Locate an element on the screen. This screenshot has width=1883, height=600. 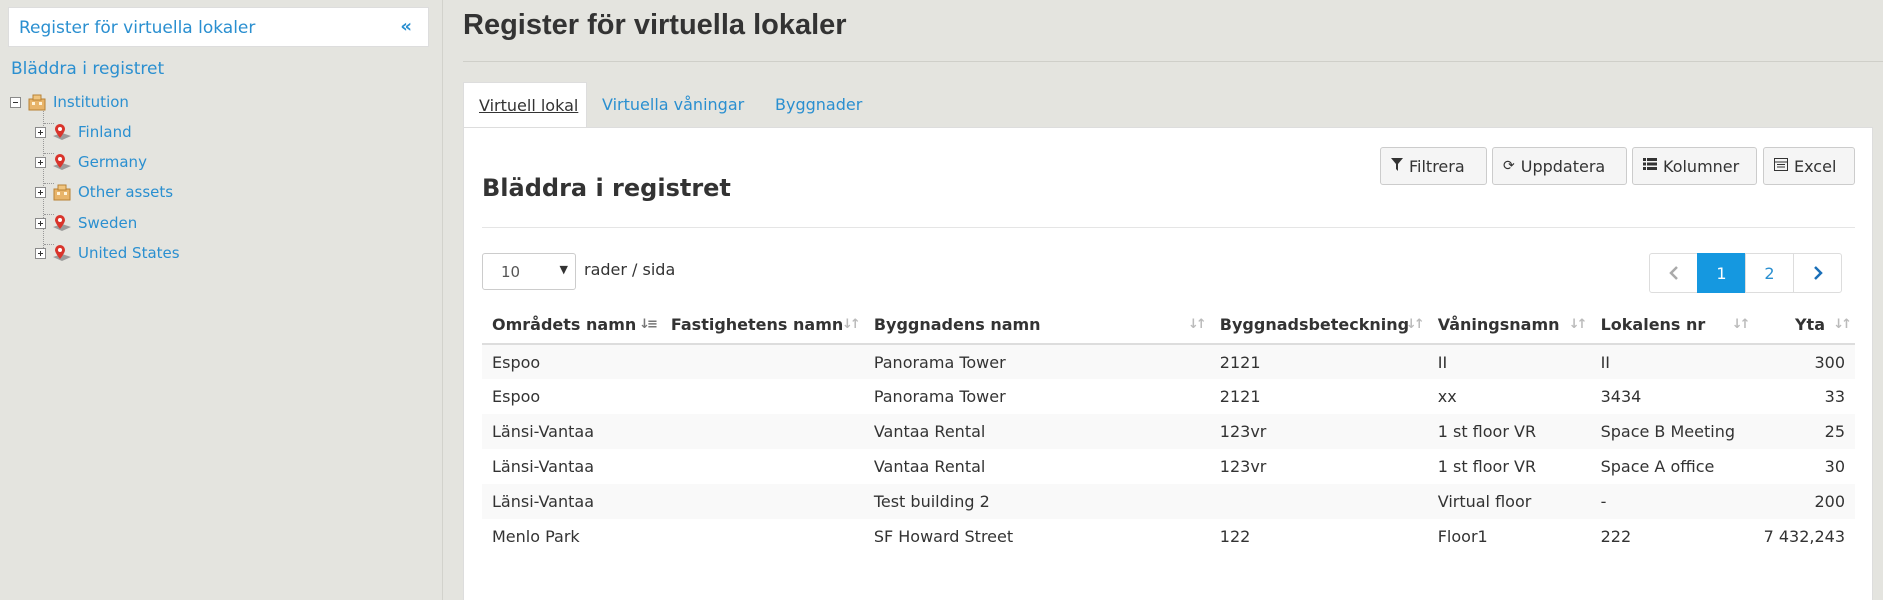
table-cell: Space A office is located at coordinates (1657, 466).